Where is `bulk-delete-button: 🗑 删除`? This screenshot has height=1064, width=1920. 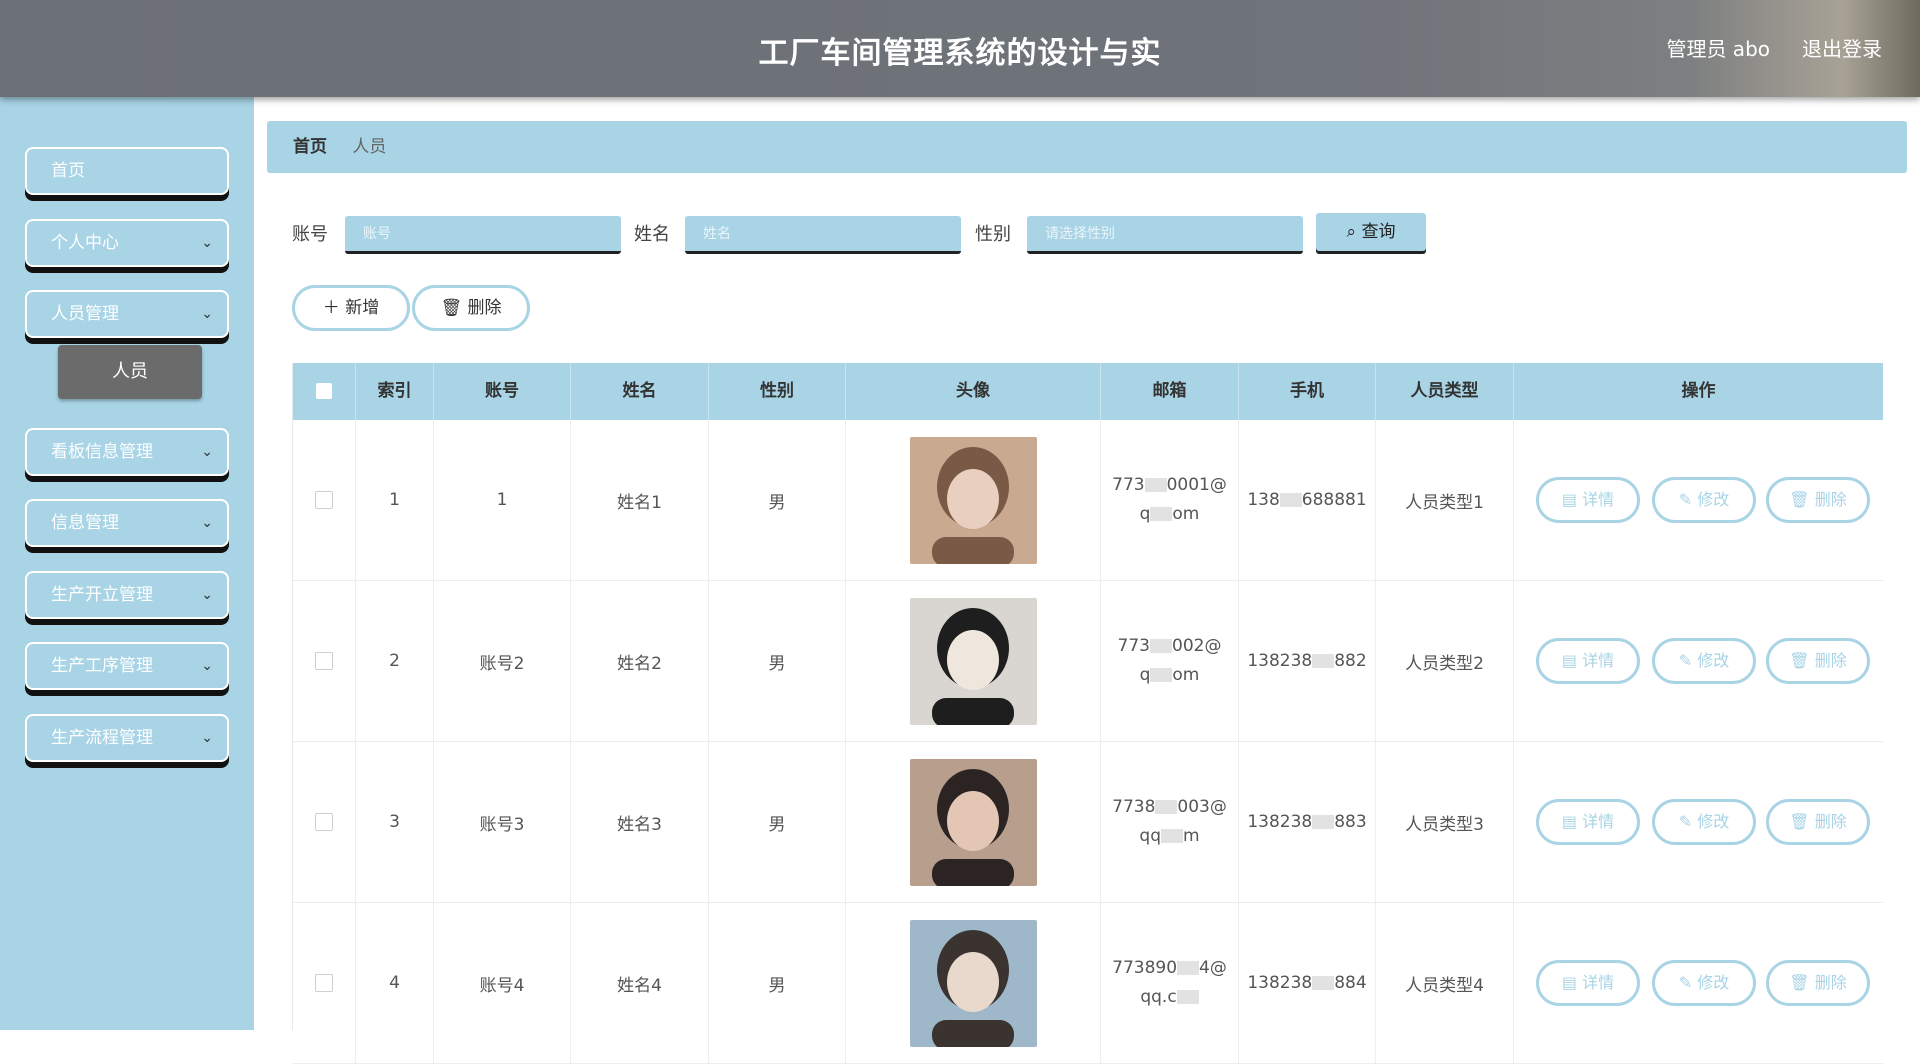 bulk-delete-button: 🗑 删除 is located at coordinates (471, 308).